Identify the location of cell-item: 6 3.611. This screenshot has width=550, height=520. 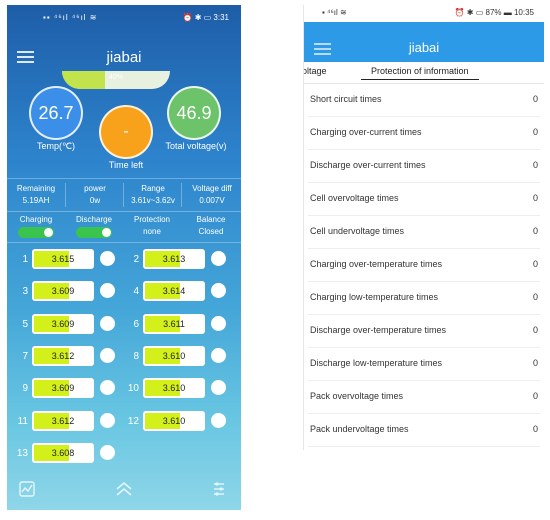
(175, 324).